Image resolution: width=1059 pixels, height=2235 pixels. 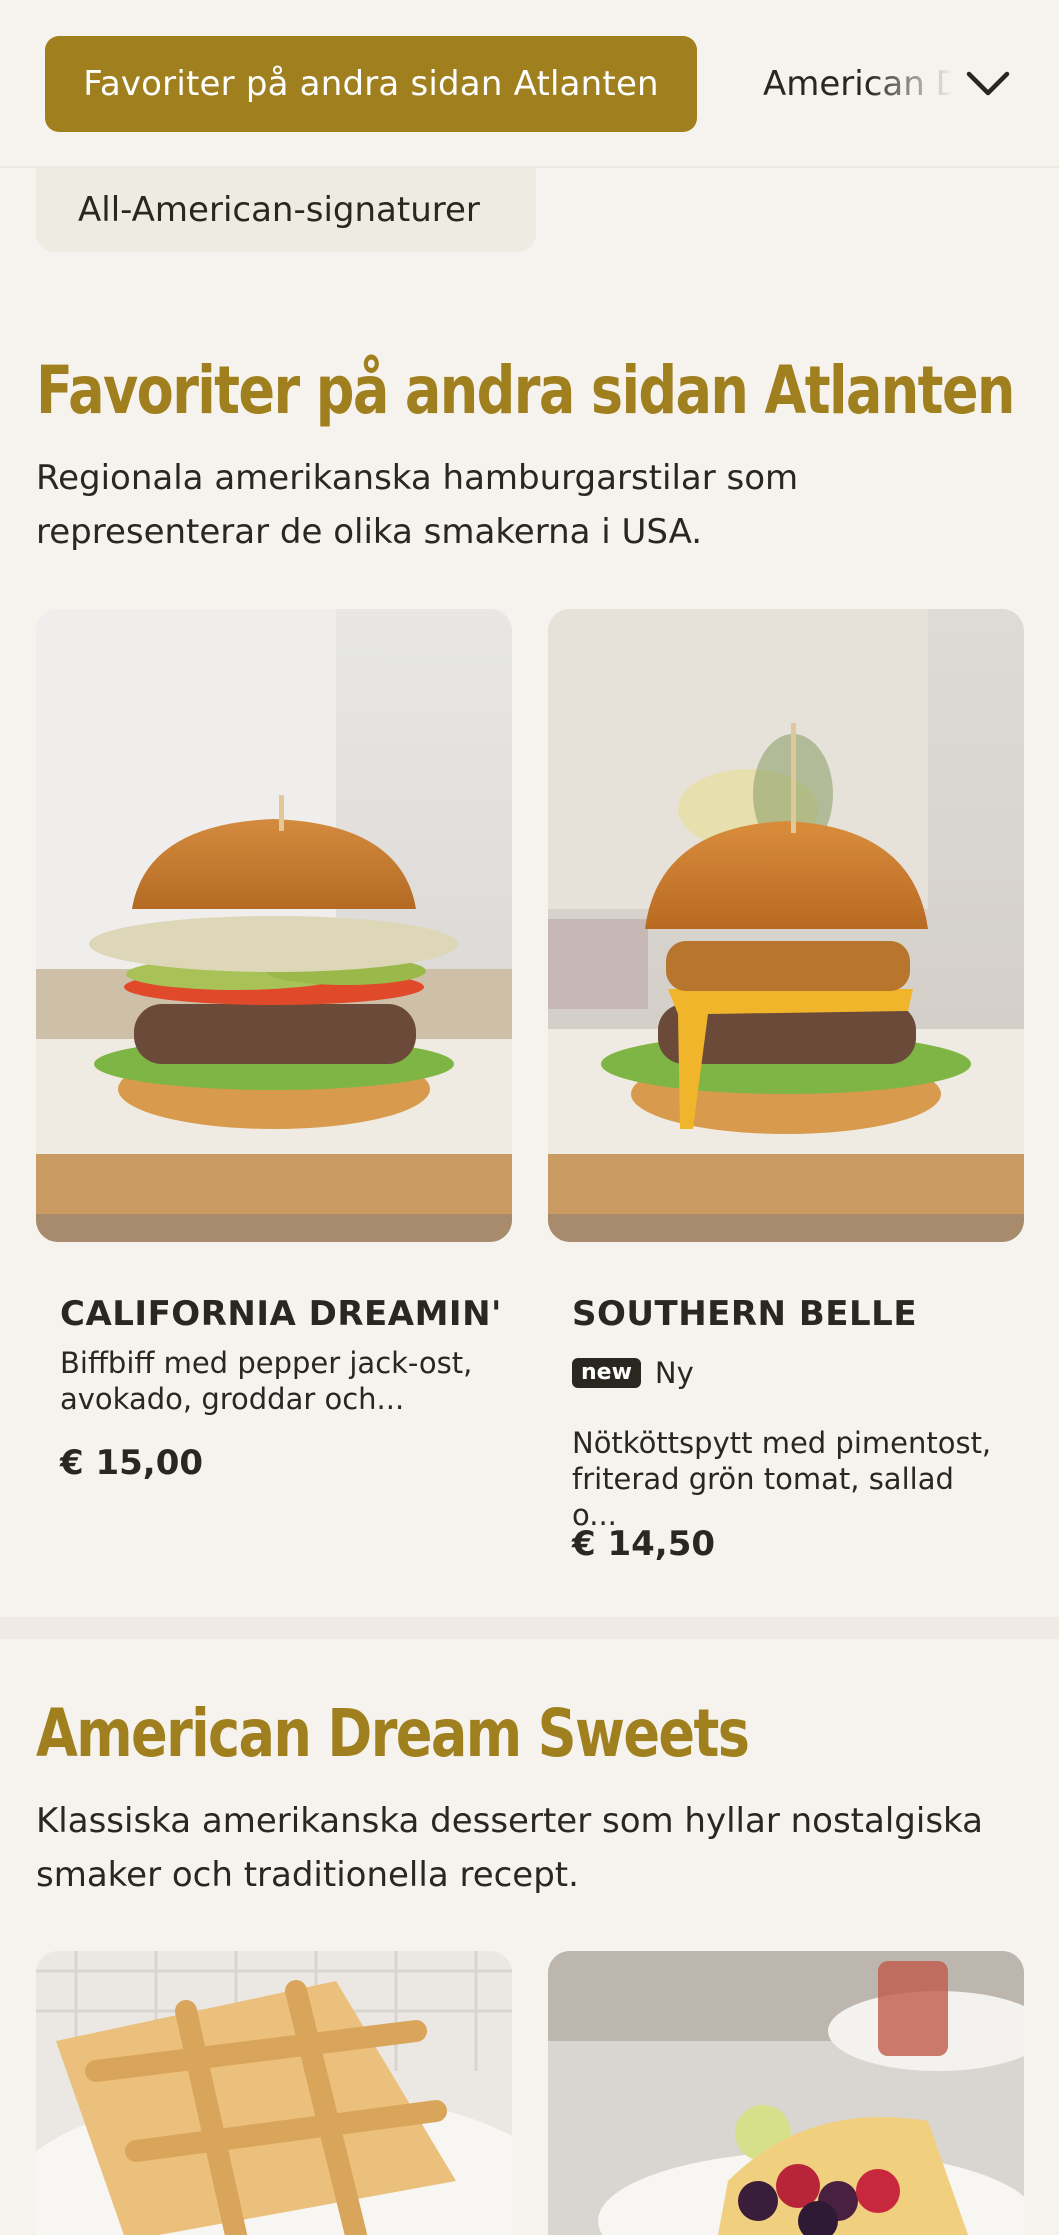 What do you see at coordinates (525, 390) in the screenshot?
I see `section-title: Favoriter på andra sidan Atlanten` at bounding box center [525, 390].